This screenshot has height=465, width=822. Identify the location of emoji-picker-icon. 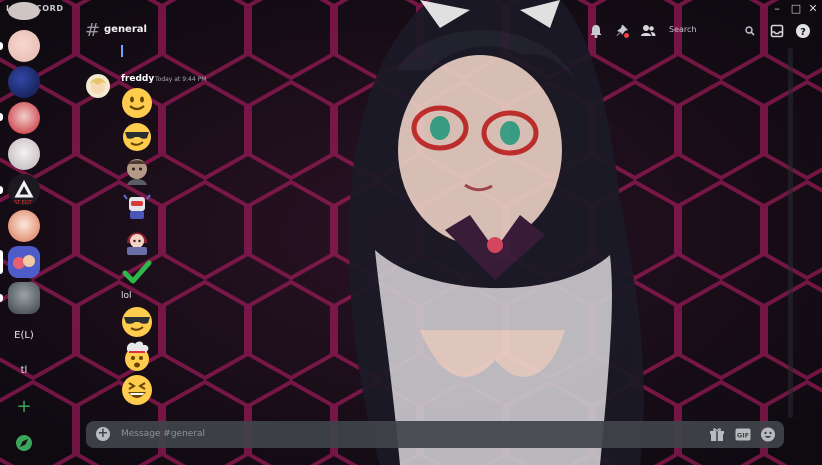
(768, 434).